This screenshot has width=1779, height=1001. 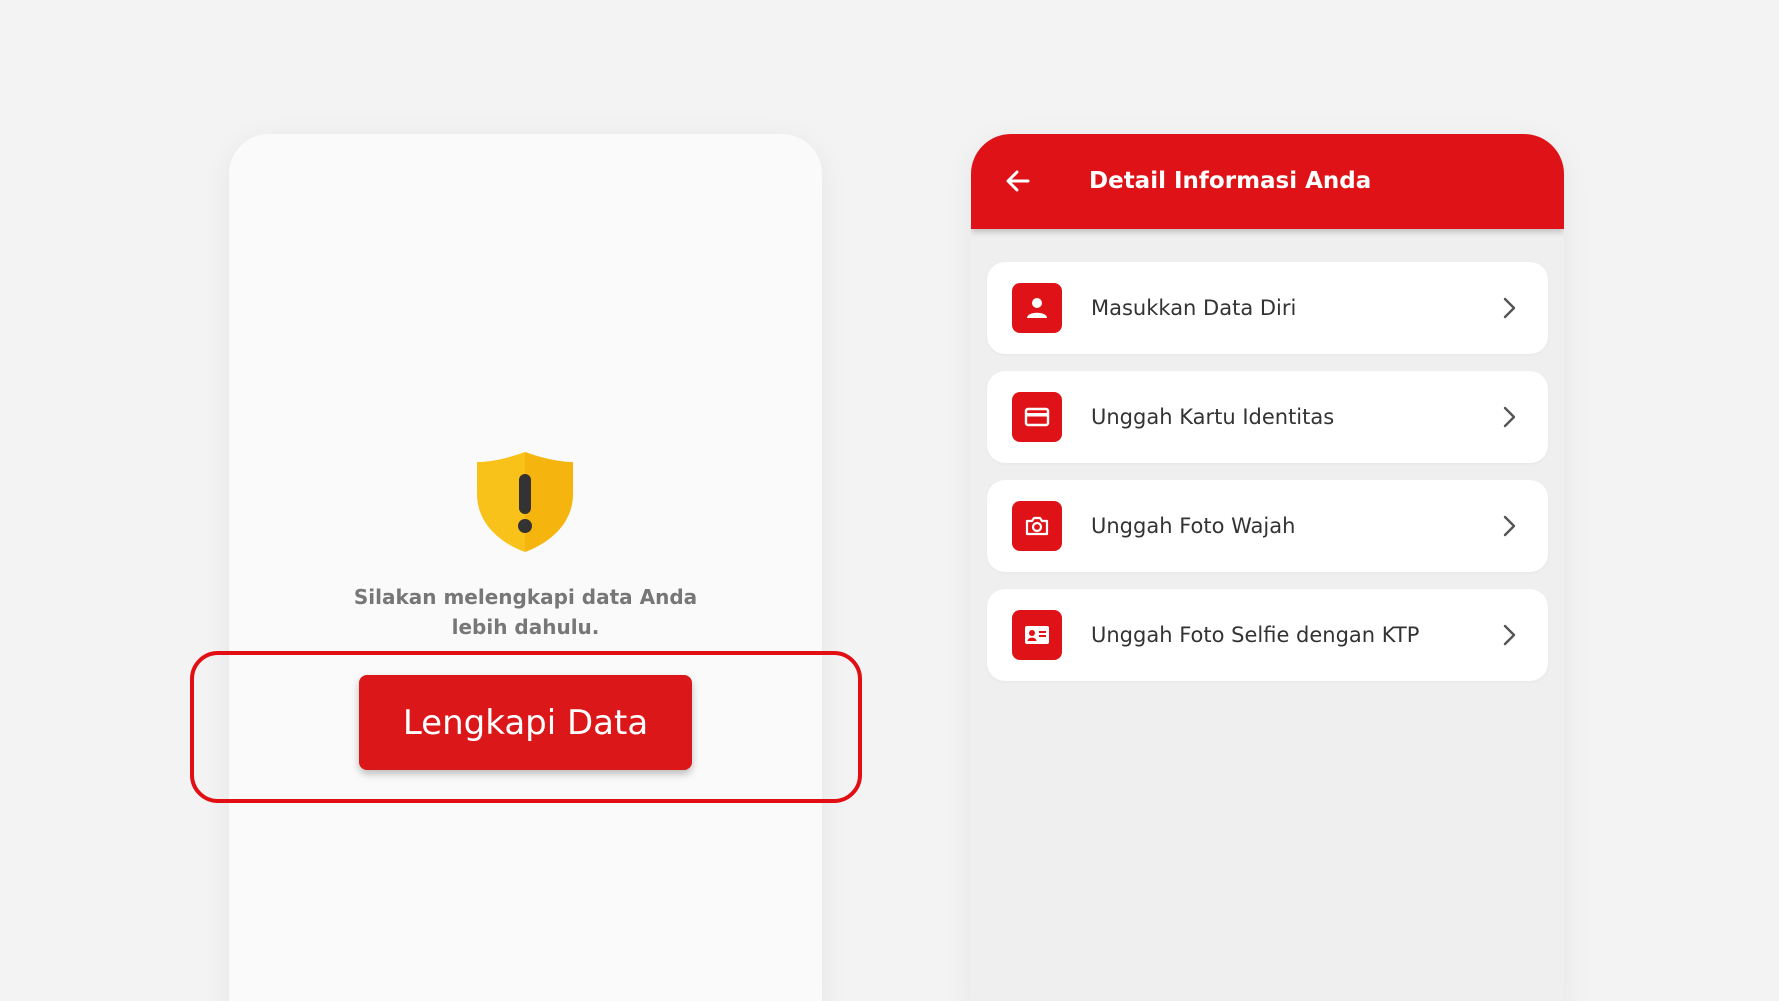 I want to click on person-icon, so click(x=1037, y=308).